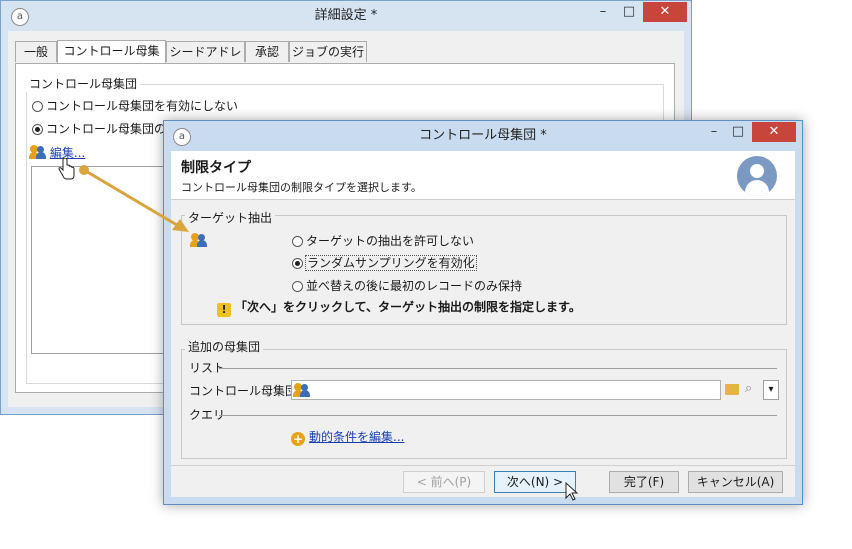  I want to click on pointer-cursor-icon, so click(572, 491).